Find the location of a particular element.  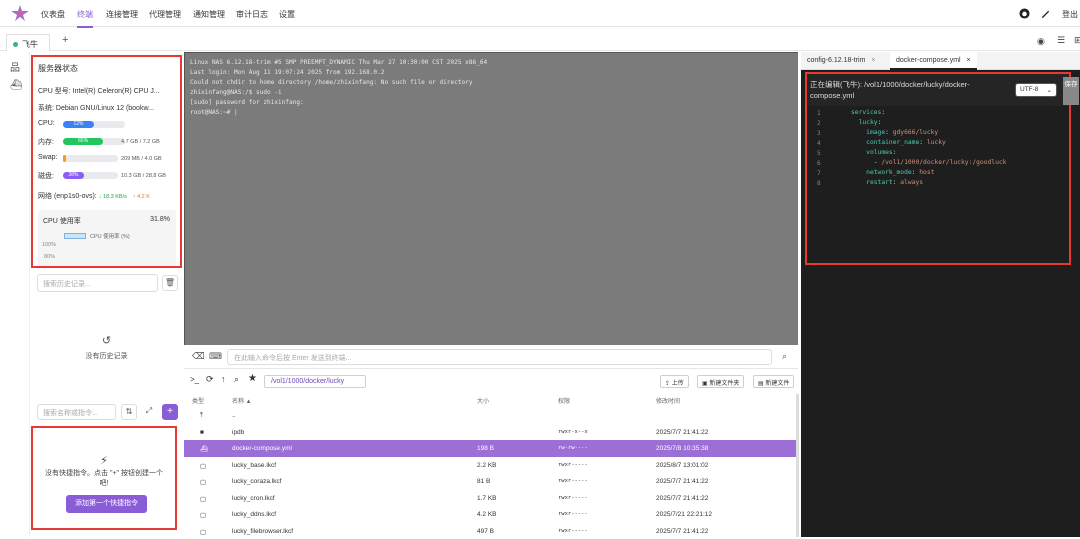

file-name: lucky_ddns.lkcf is located at coordinates (254, 514).